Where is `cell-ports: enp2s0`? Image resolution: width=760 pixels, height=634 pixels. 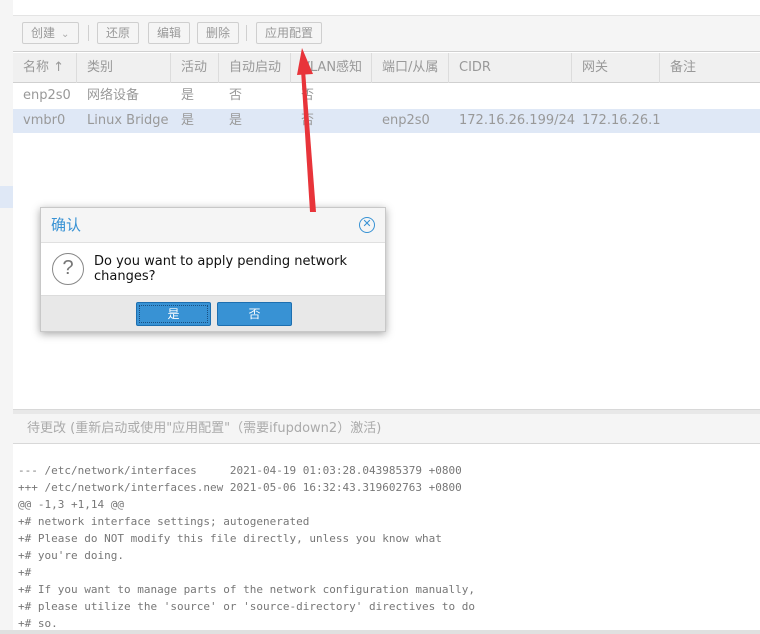
cell-ports: enp2s0 is located at coordinates (406, 120).